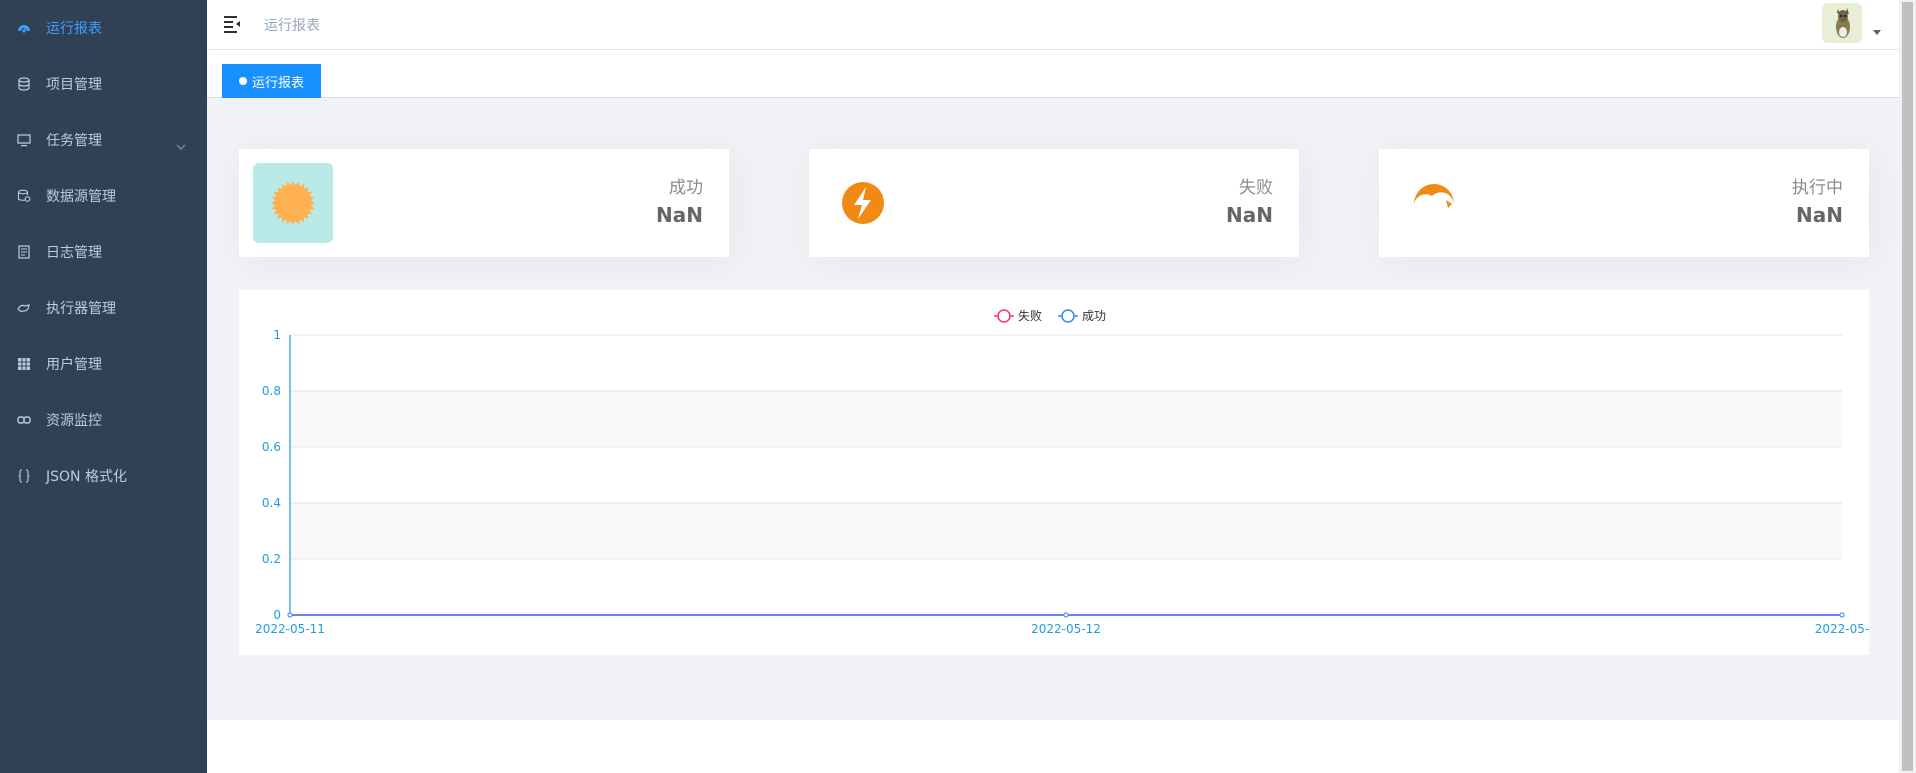  Describe the element at coordinates (1842, 629) in the screenshot. I see `x-tick-label: 2022-05-` at that location.